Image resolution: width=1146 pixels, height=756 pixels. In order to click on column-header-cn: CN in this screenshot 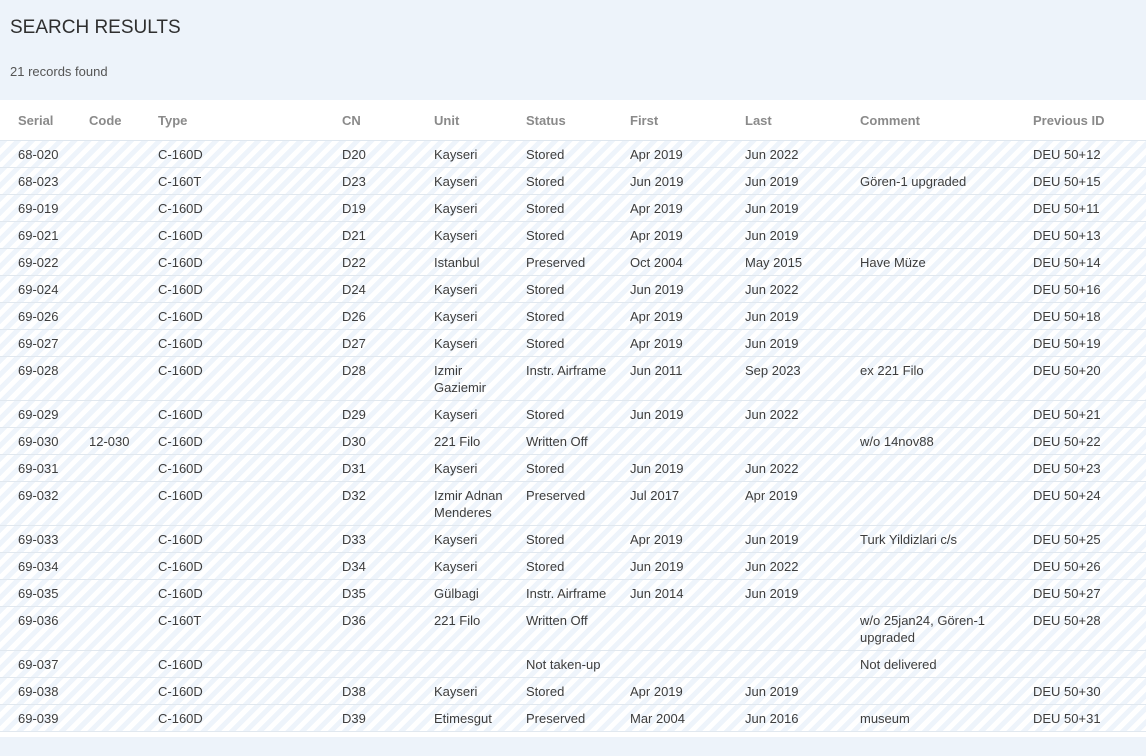, I will do `click(380, 120)`.